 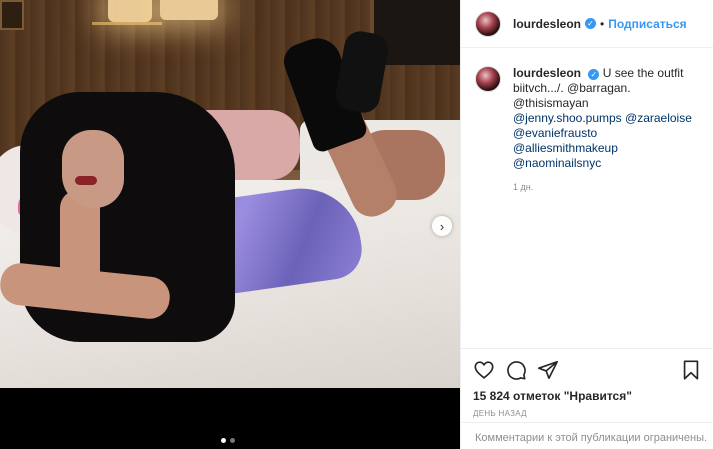 I want to click on caption-mentions-2: @evaniefrausto @alliesmithmakeup, so click(x=603, y=141).